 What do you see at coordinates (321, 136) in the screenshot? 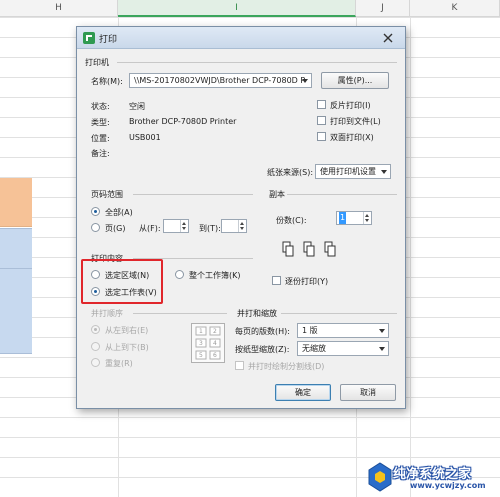
I see `duplex-checkbox` at bounding box center [321, 136].